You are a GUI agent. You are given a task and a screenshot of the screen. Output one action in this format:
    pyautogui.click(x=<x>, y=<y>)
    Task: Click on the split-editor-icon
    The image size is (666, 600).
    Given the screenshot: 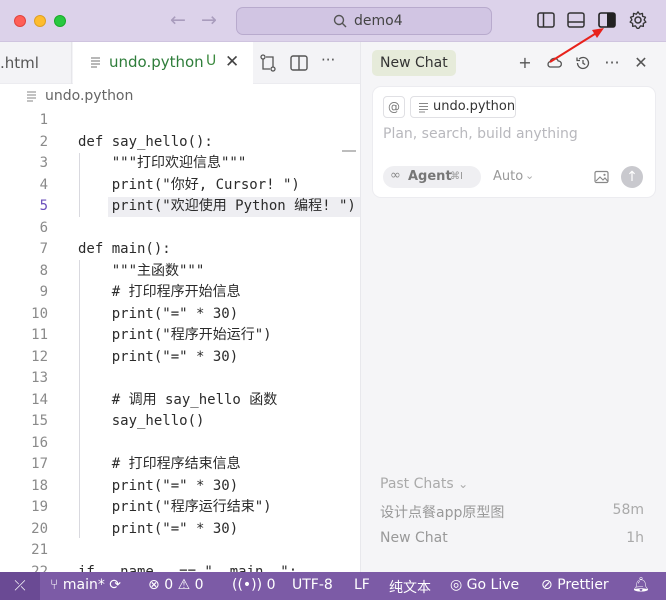 What is the action you would take?
    pyautogui.click(x=299, y=63)
    